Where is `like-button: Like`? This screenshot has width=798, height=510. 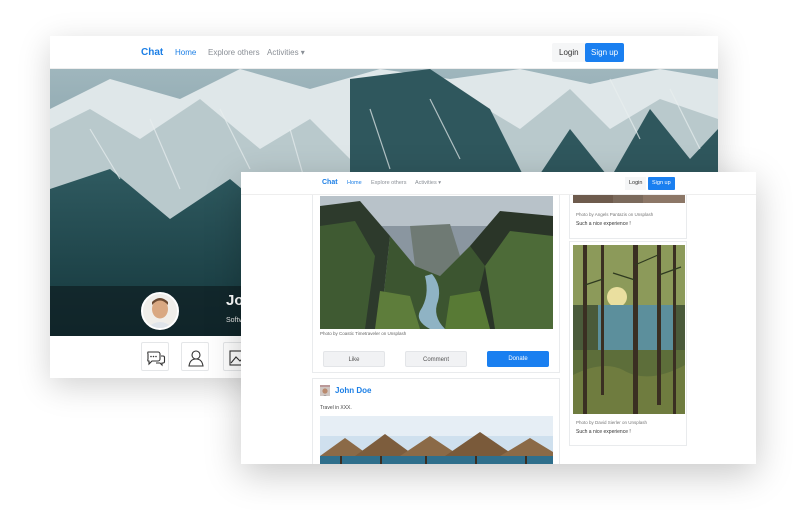
like-button: Like is located at coordinates (354, 359).